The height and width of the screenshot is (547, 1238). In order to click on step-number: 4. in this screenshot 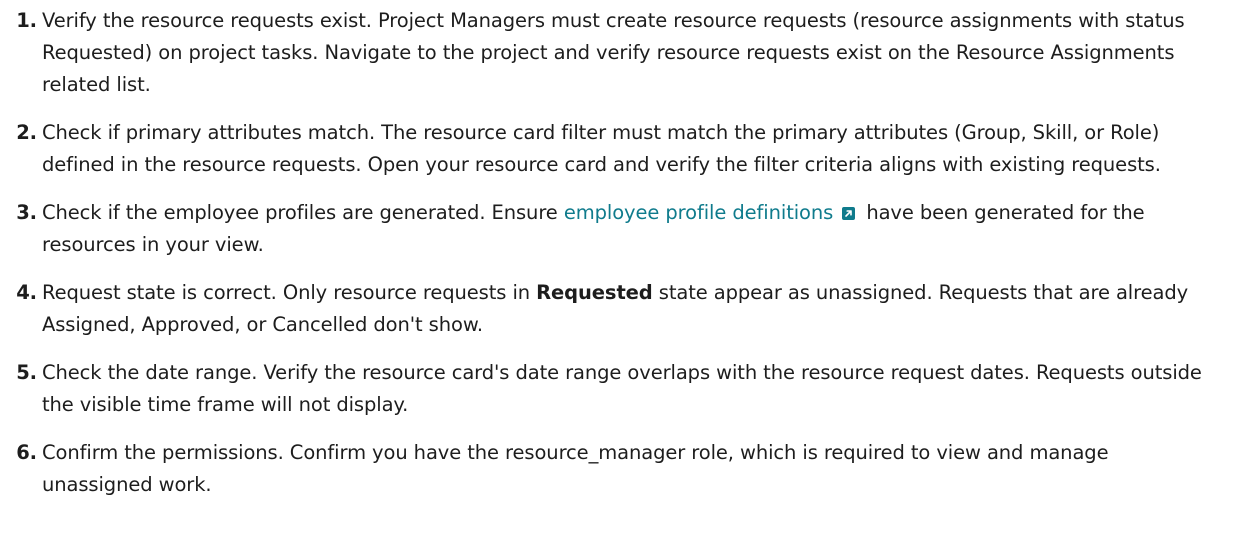, I will do `click(26, 292)`.